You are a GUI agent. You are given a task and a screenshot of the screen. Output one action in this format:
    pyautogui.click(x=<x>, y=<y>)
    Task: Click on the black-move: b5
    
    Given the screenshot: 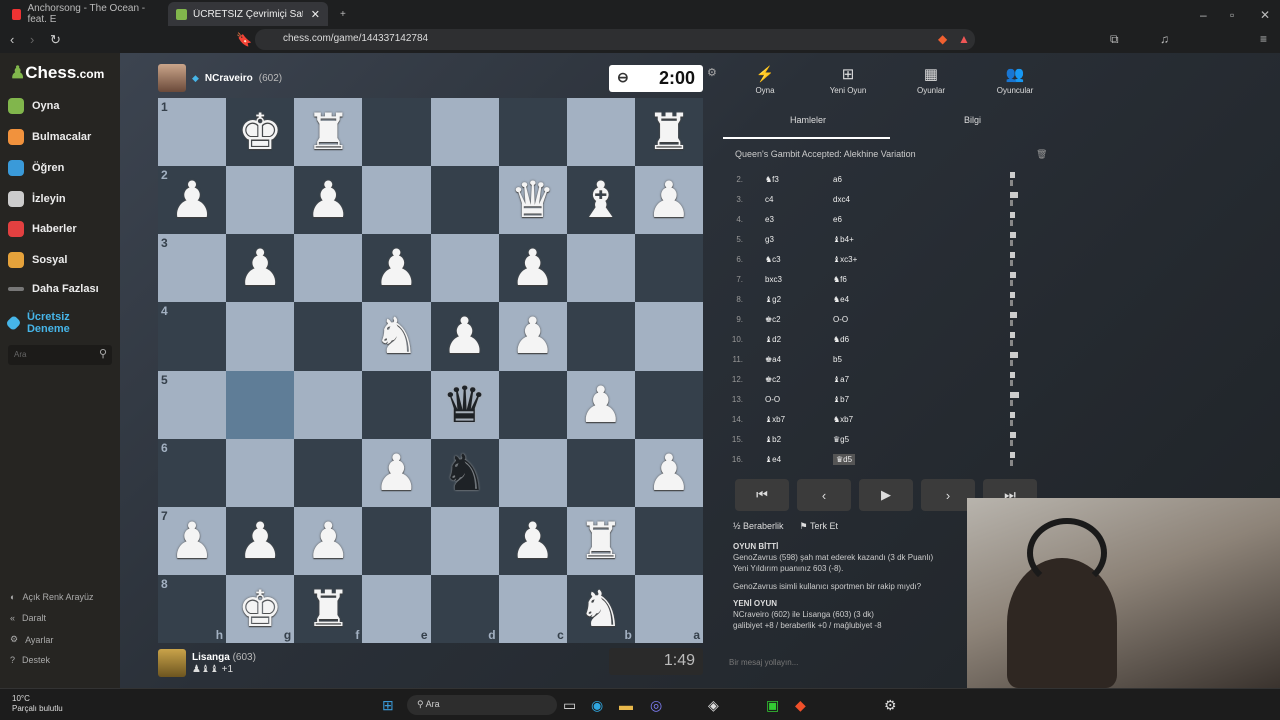 What is the action you would take?
    pyautogui.click(x=837, y=359)
    